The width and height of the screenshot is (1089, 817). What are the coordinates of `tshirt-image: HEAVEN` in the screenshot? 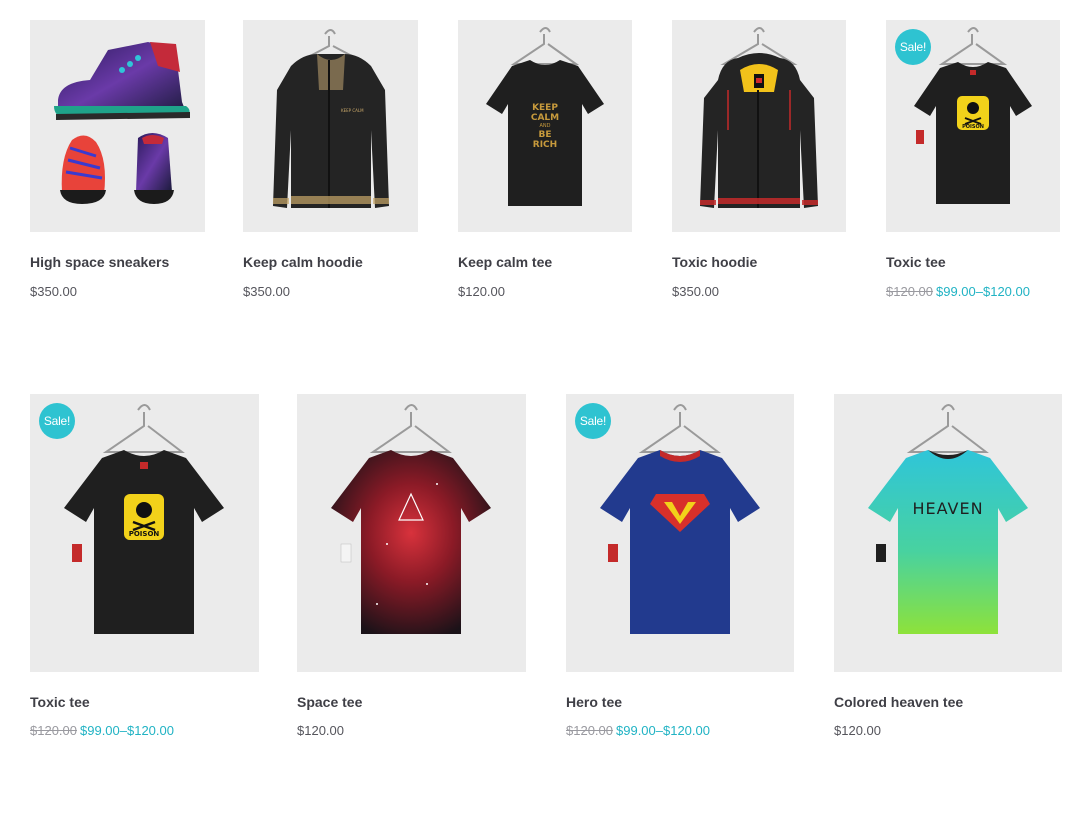 It's located at (948, 519).